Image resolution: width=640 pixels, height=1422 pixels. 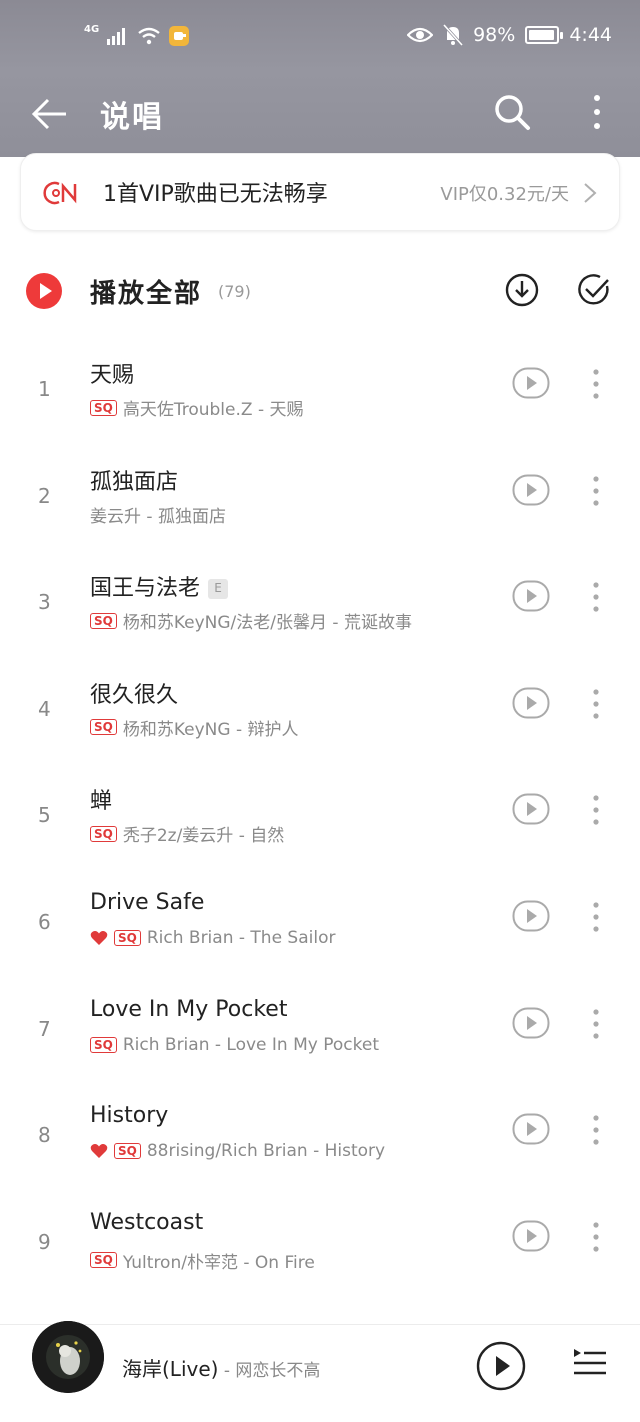 I want to click on song-title-text: Westcoast, so click(x=147, y=1222).